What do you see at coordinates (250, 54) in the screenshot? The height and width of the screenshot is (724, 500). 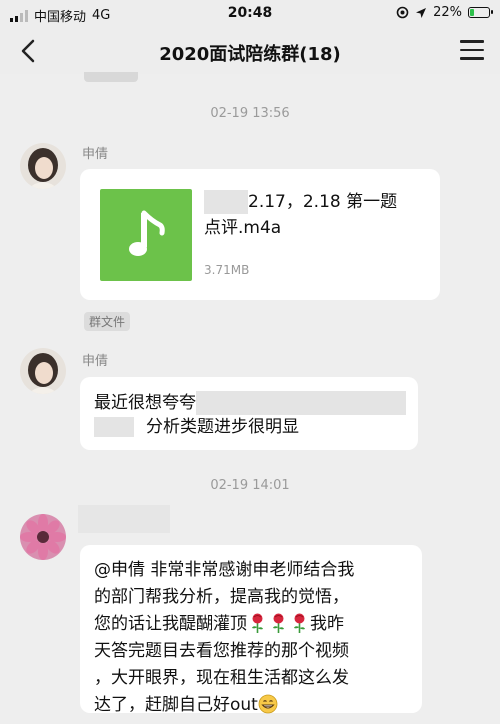 I see `chat-title: 2020面试陪练群(18)` at bounding box center [250, 54].